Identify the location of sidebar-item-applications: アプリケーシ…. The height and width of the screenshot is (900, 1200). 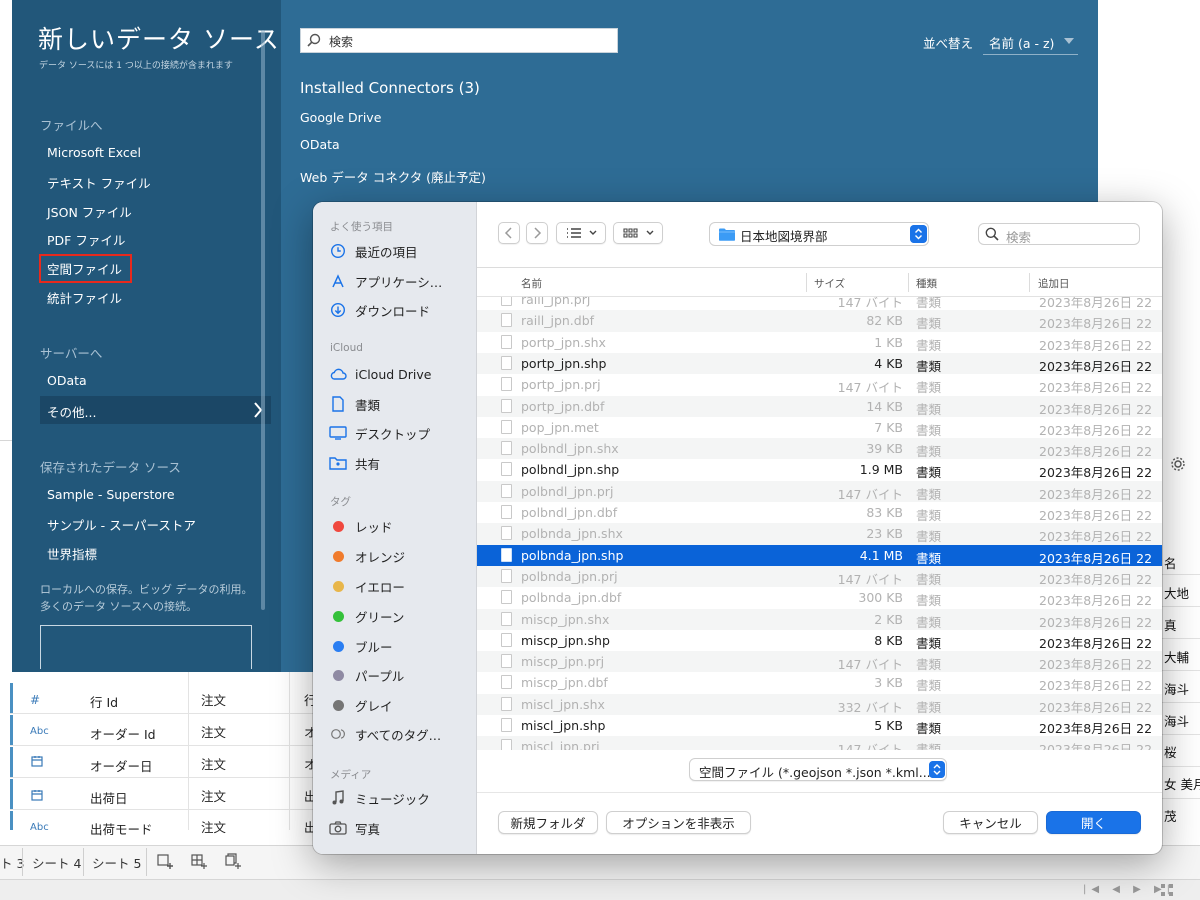
(385, 281).